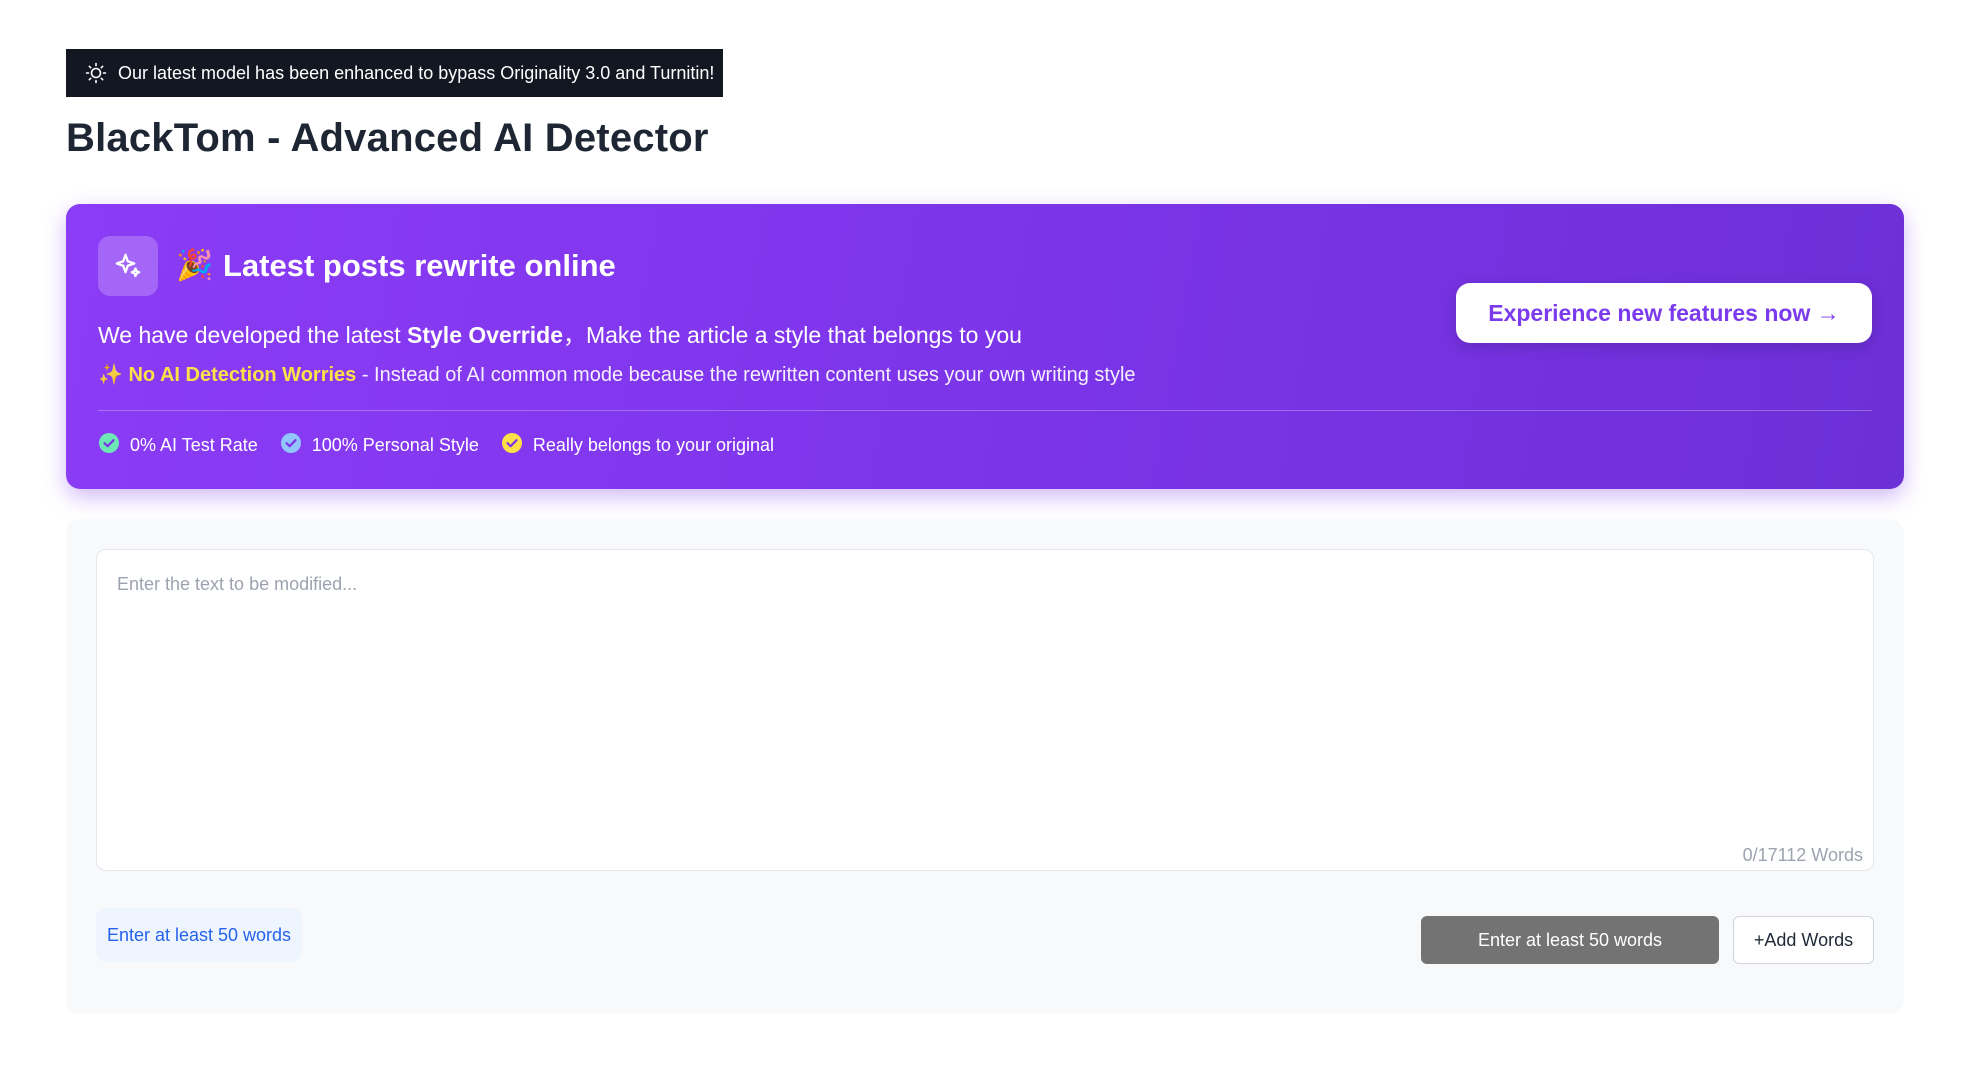 The width and height of the screenshot is (1971, 1076). What do you see at coordinates (1802, 855) in the screenshot?
I see `word-count: 0/17112 Words` at bounding box center [1802, 855].